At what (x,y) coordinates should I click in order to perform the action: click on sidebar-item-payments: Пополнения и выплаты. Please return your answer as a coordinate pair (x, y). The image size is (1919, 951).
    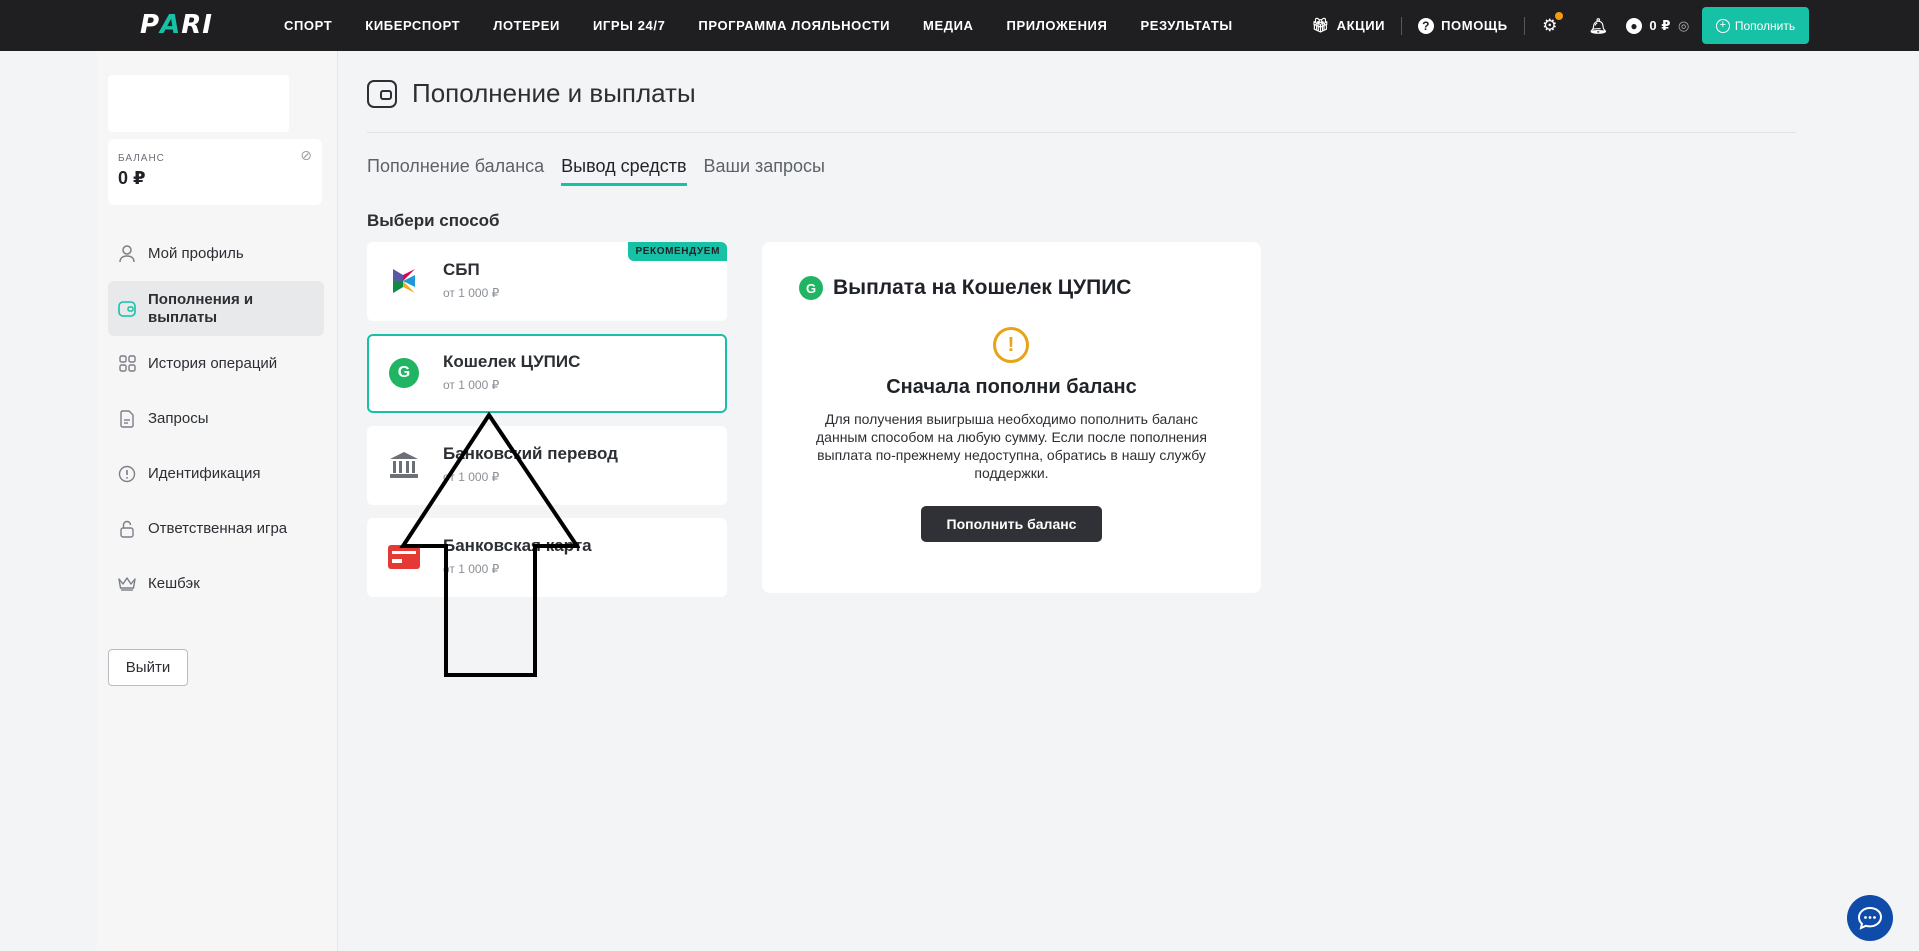
    Looking at the image, I should click on (216, 308).